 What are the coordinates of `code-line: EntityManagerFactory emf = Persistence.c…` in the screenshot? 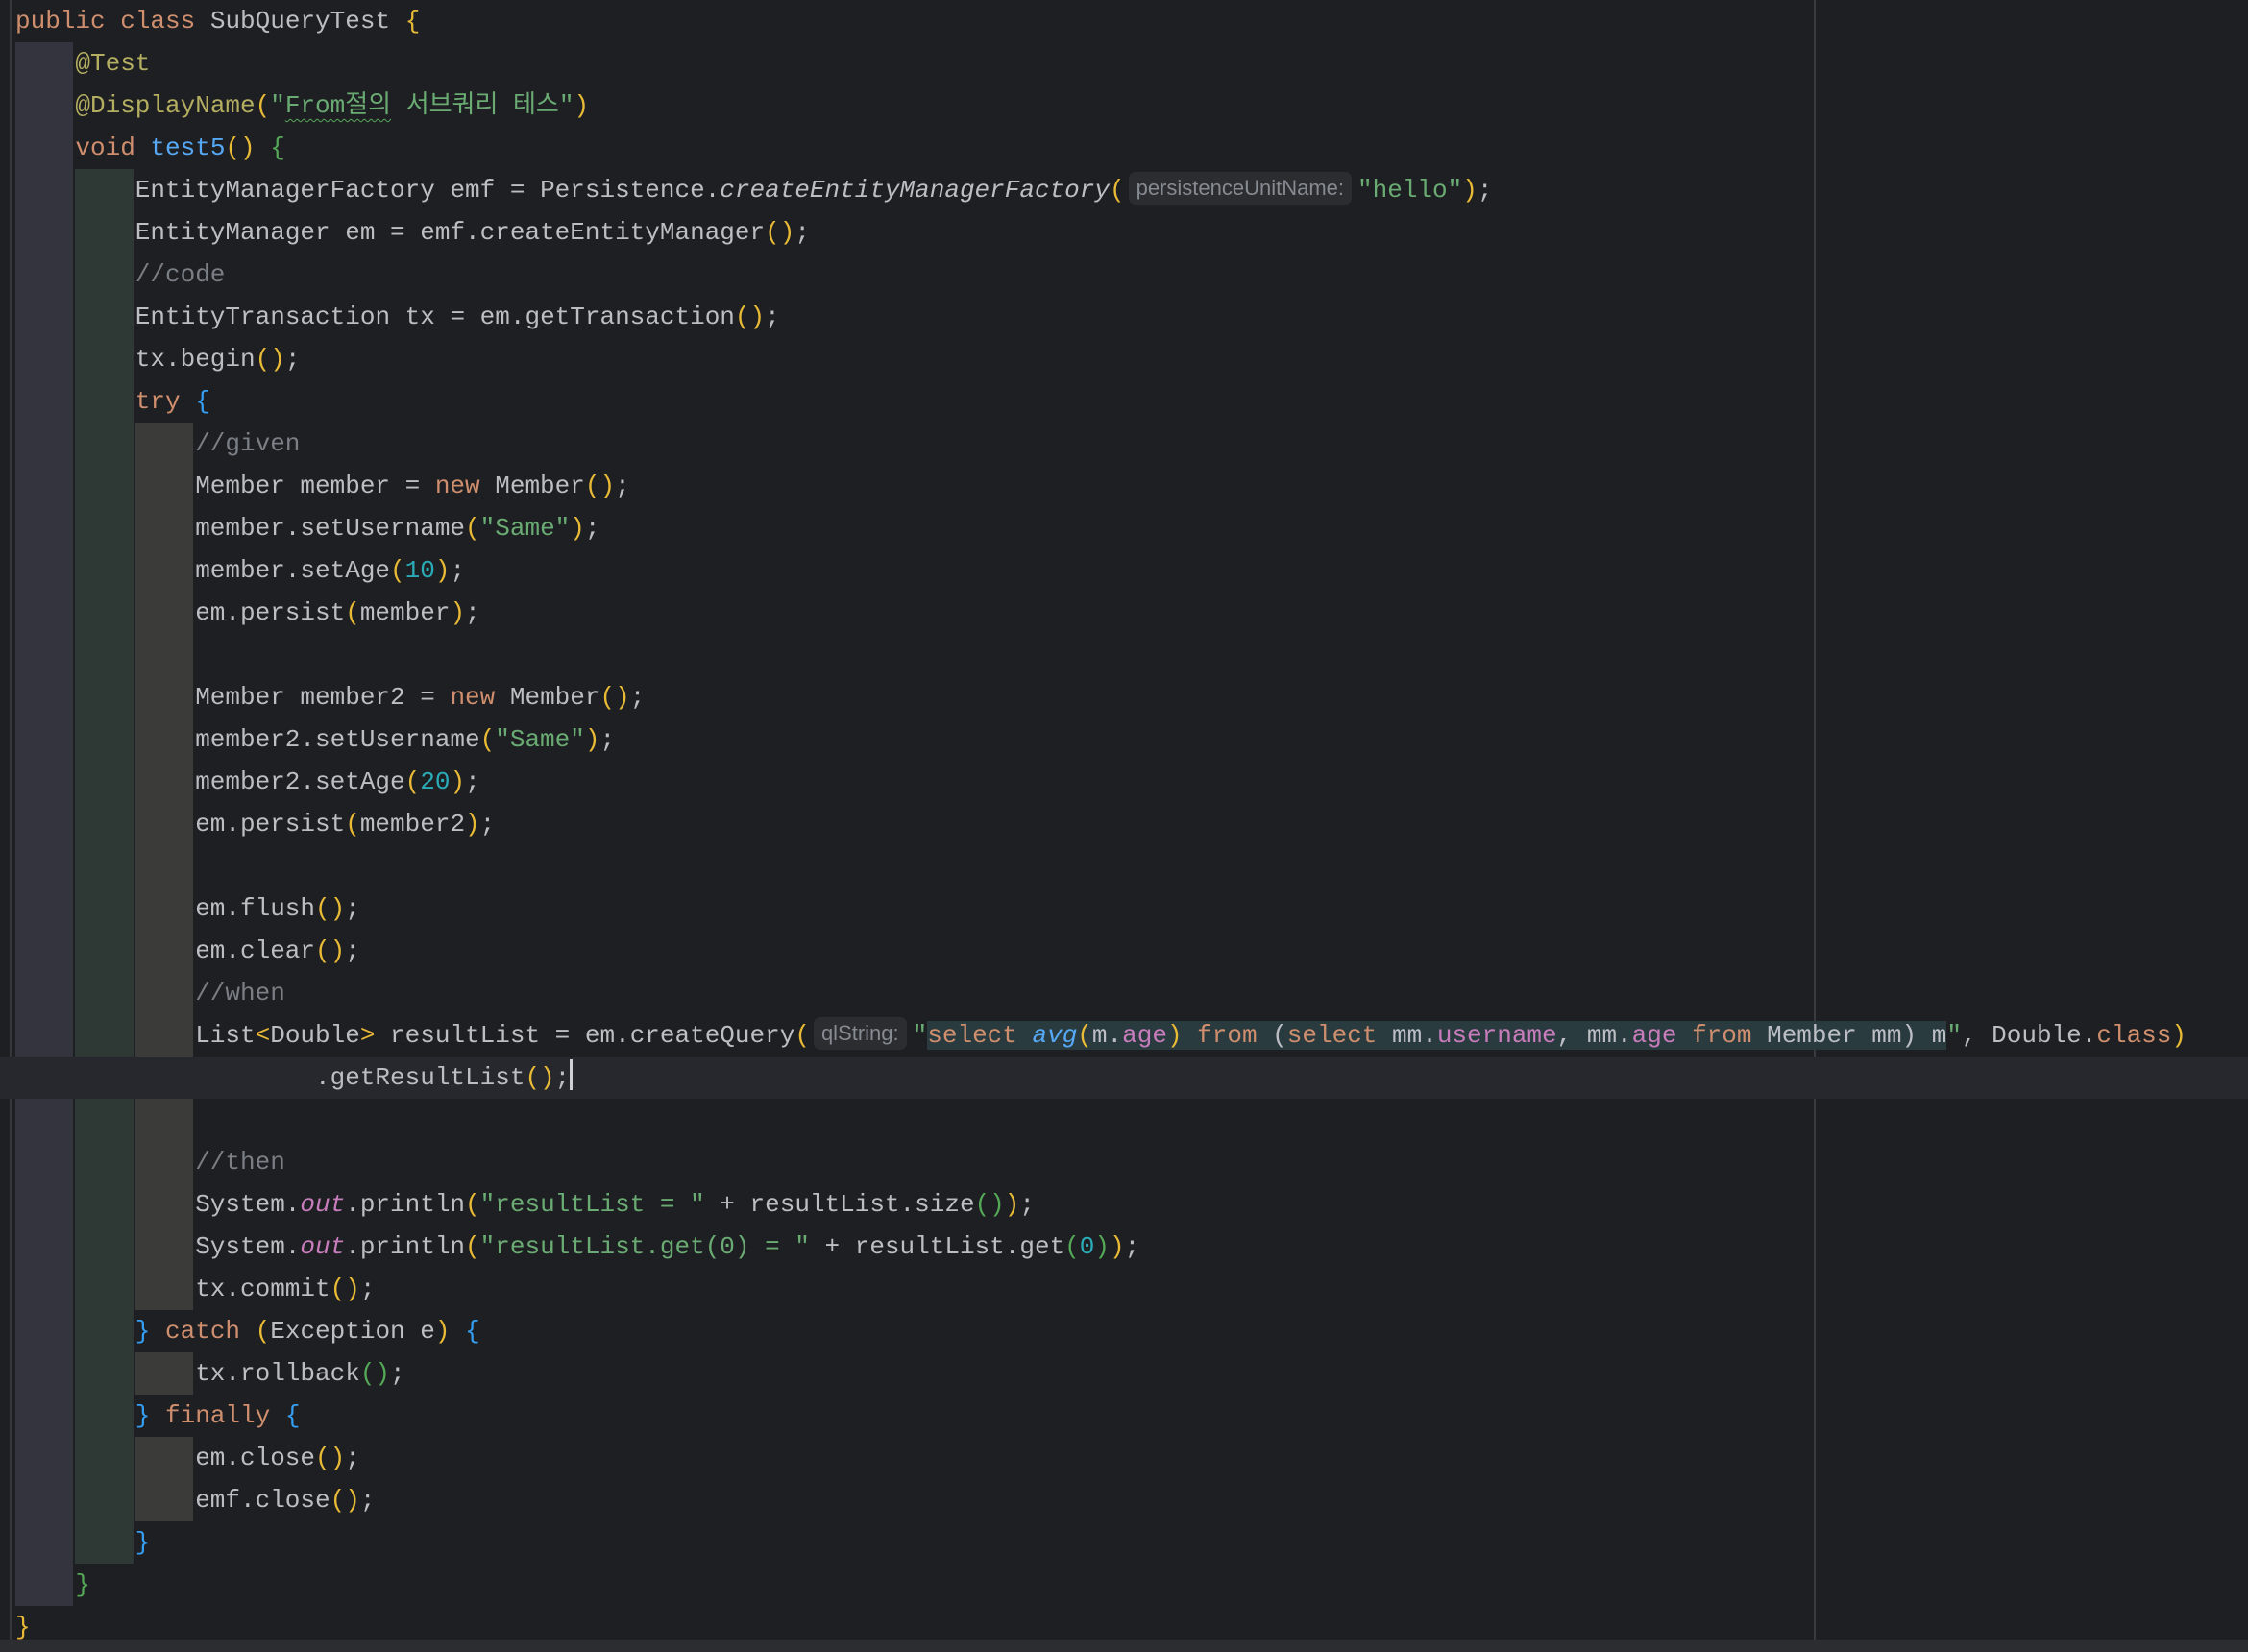 It's located at (1124, 190).